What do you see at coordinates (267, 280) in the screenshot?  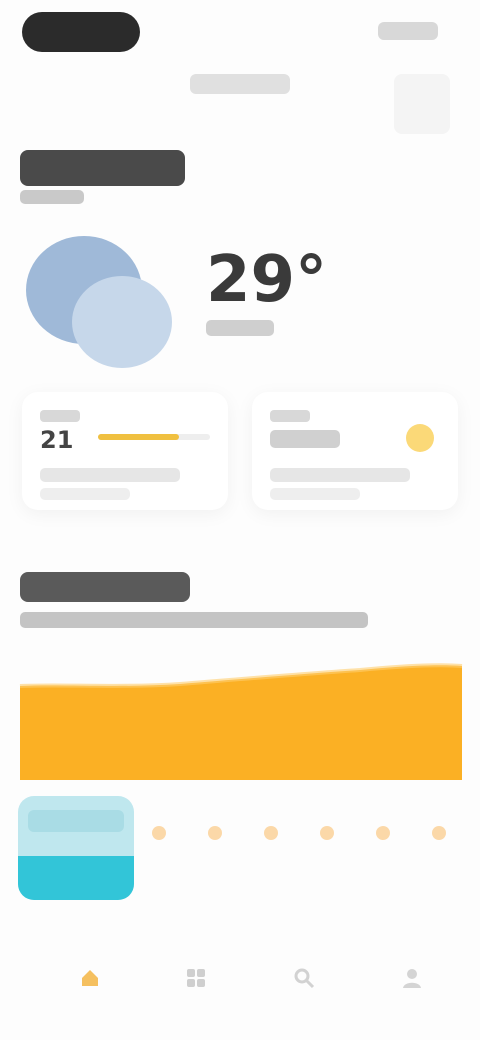 I see `current-temperature: 29°` at bounding box center [267, 280].